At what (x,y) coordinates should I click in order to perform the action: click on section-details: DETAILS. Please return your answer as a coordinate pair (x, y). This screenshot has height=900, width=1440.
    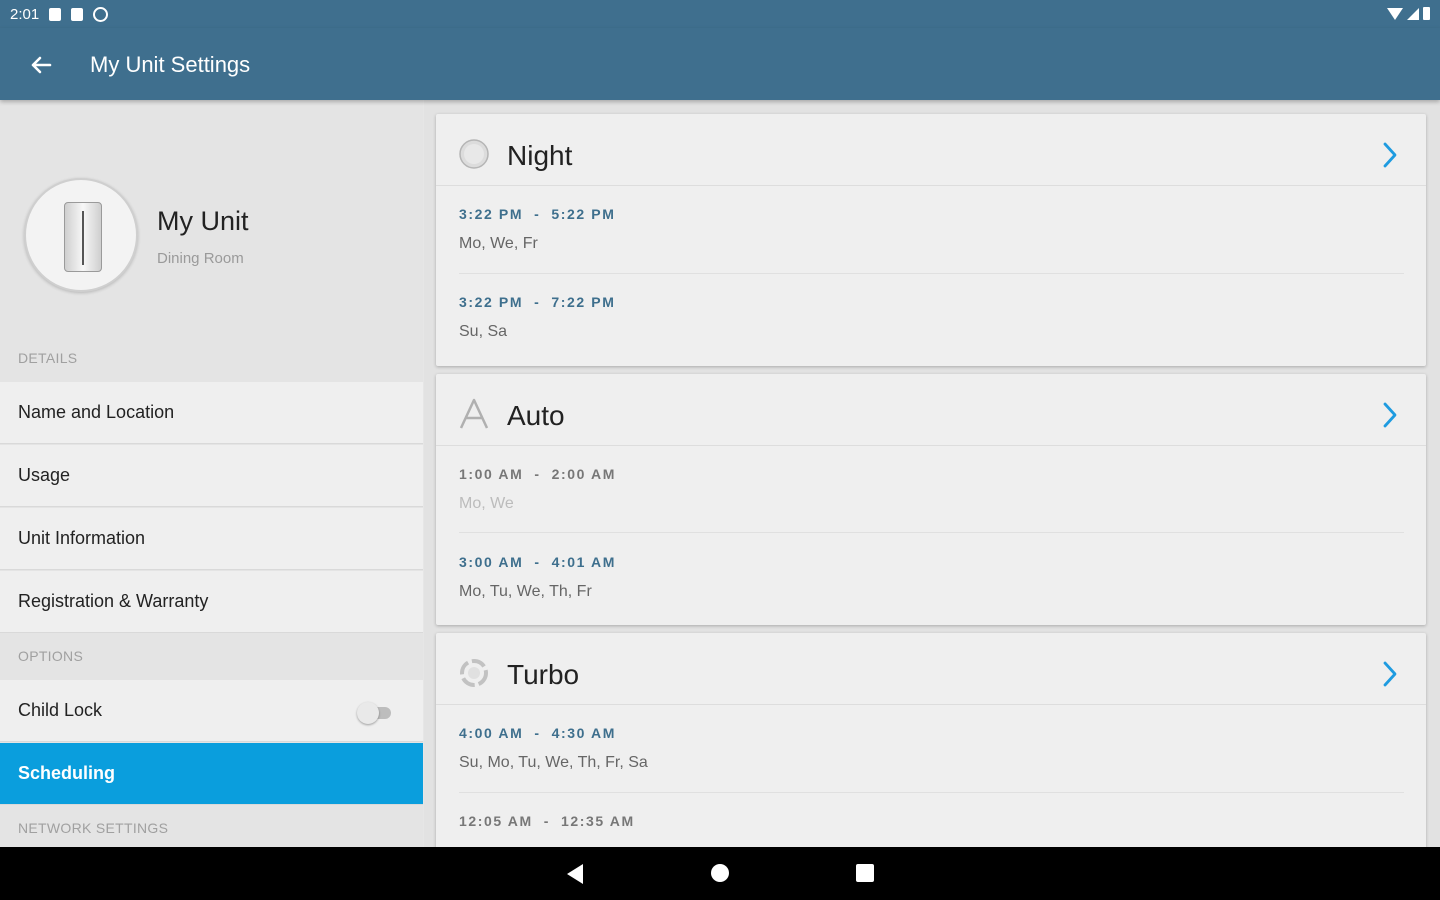
    Looking at the image, I should click on (48, 358).